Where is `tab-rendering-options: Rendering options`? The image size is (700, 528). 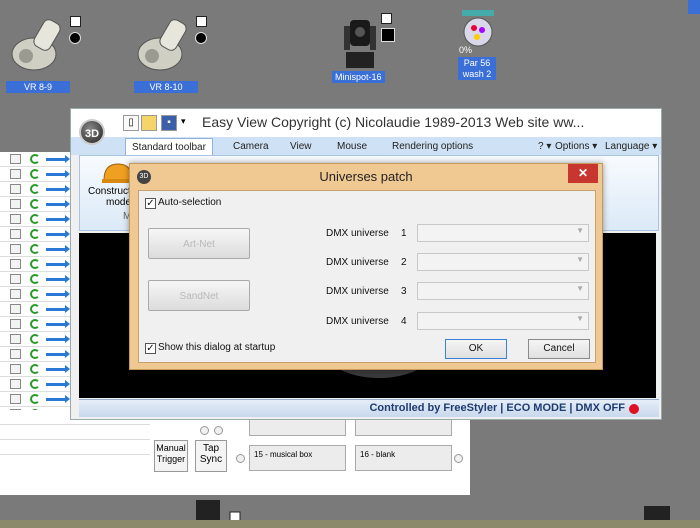 tab-rendering-options: Rendering options is located at coordinates (432, 146).